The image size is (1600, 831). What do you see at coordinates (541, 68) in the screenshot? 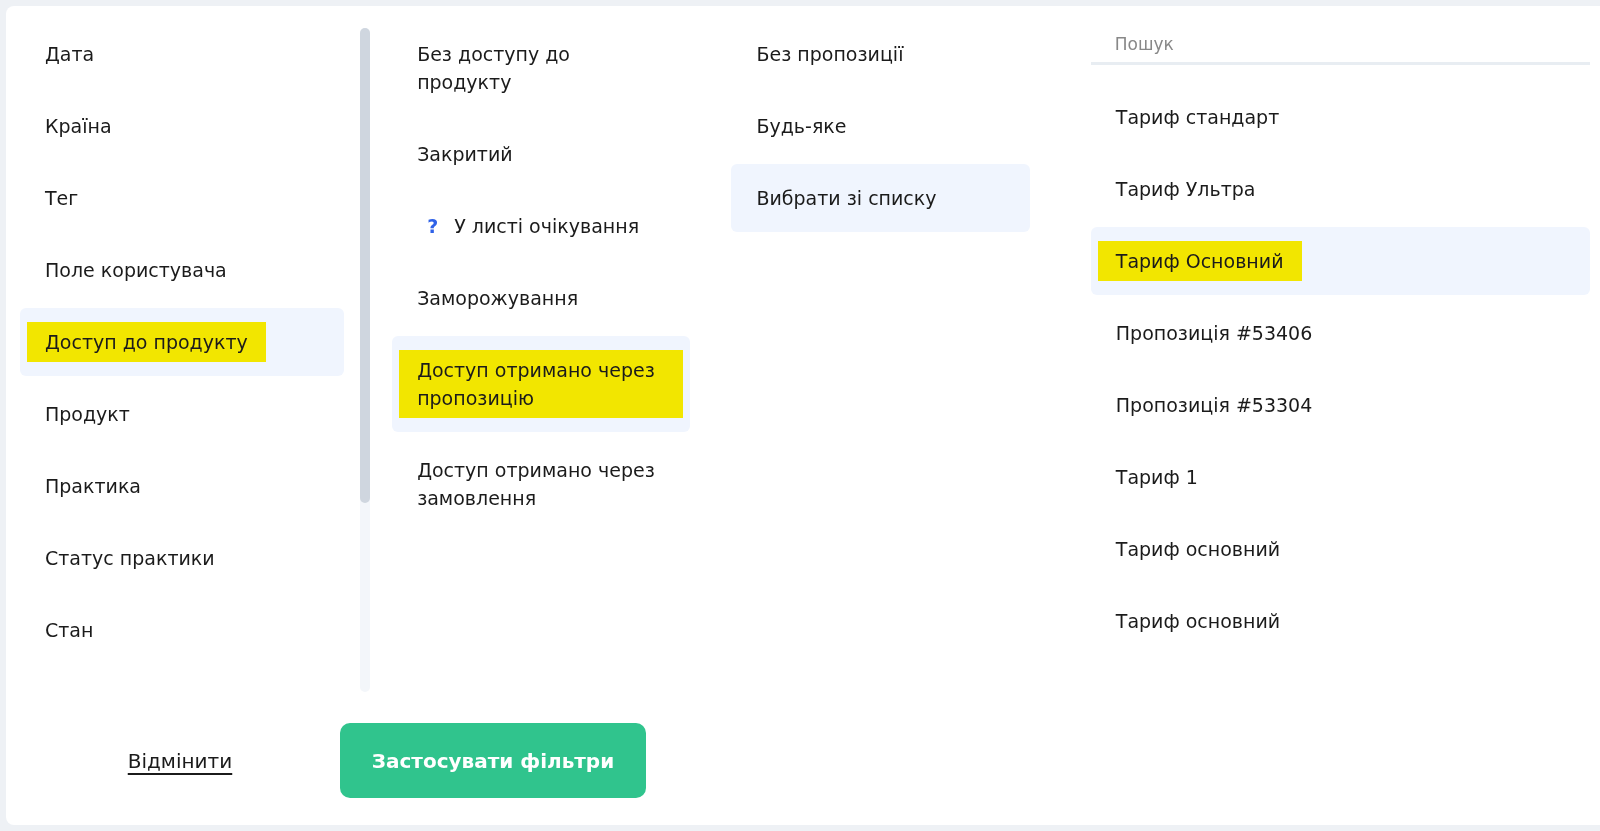
I see `access-option-item: Без доступу до продукту` at bounding box center [541, 68].